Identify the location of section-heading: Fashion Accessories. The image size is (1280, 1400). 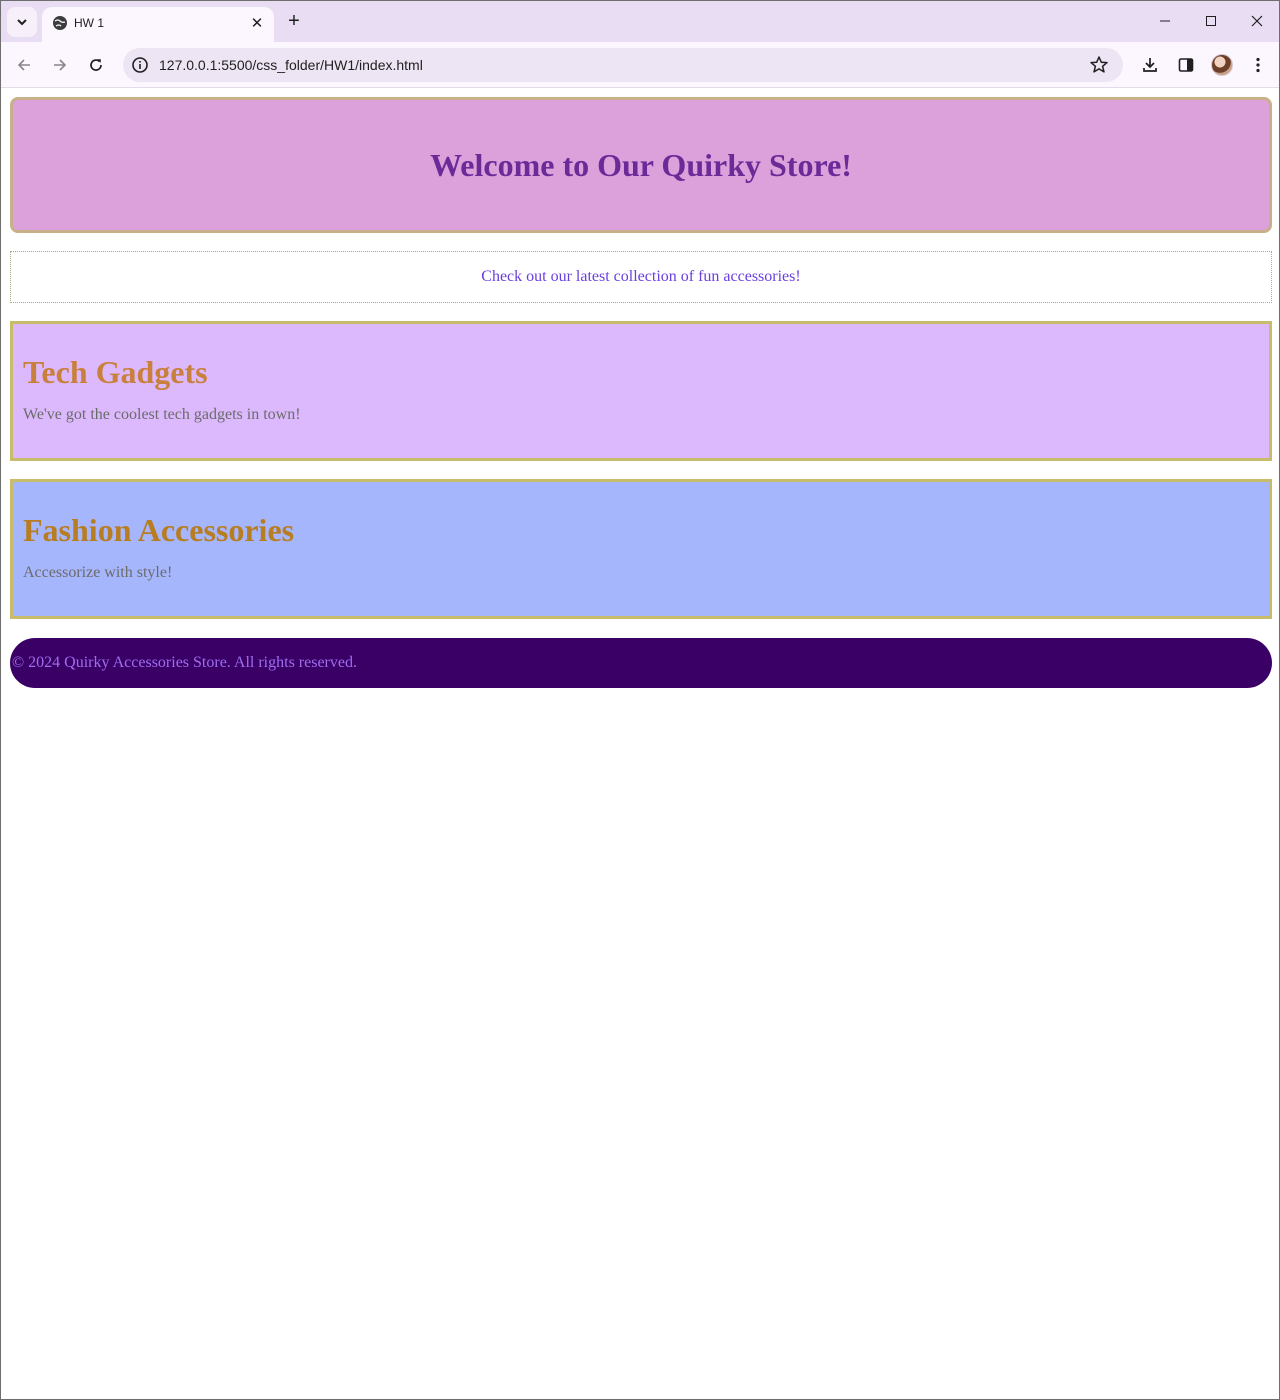
(159, 530).